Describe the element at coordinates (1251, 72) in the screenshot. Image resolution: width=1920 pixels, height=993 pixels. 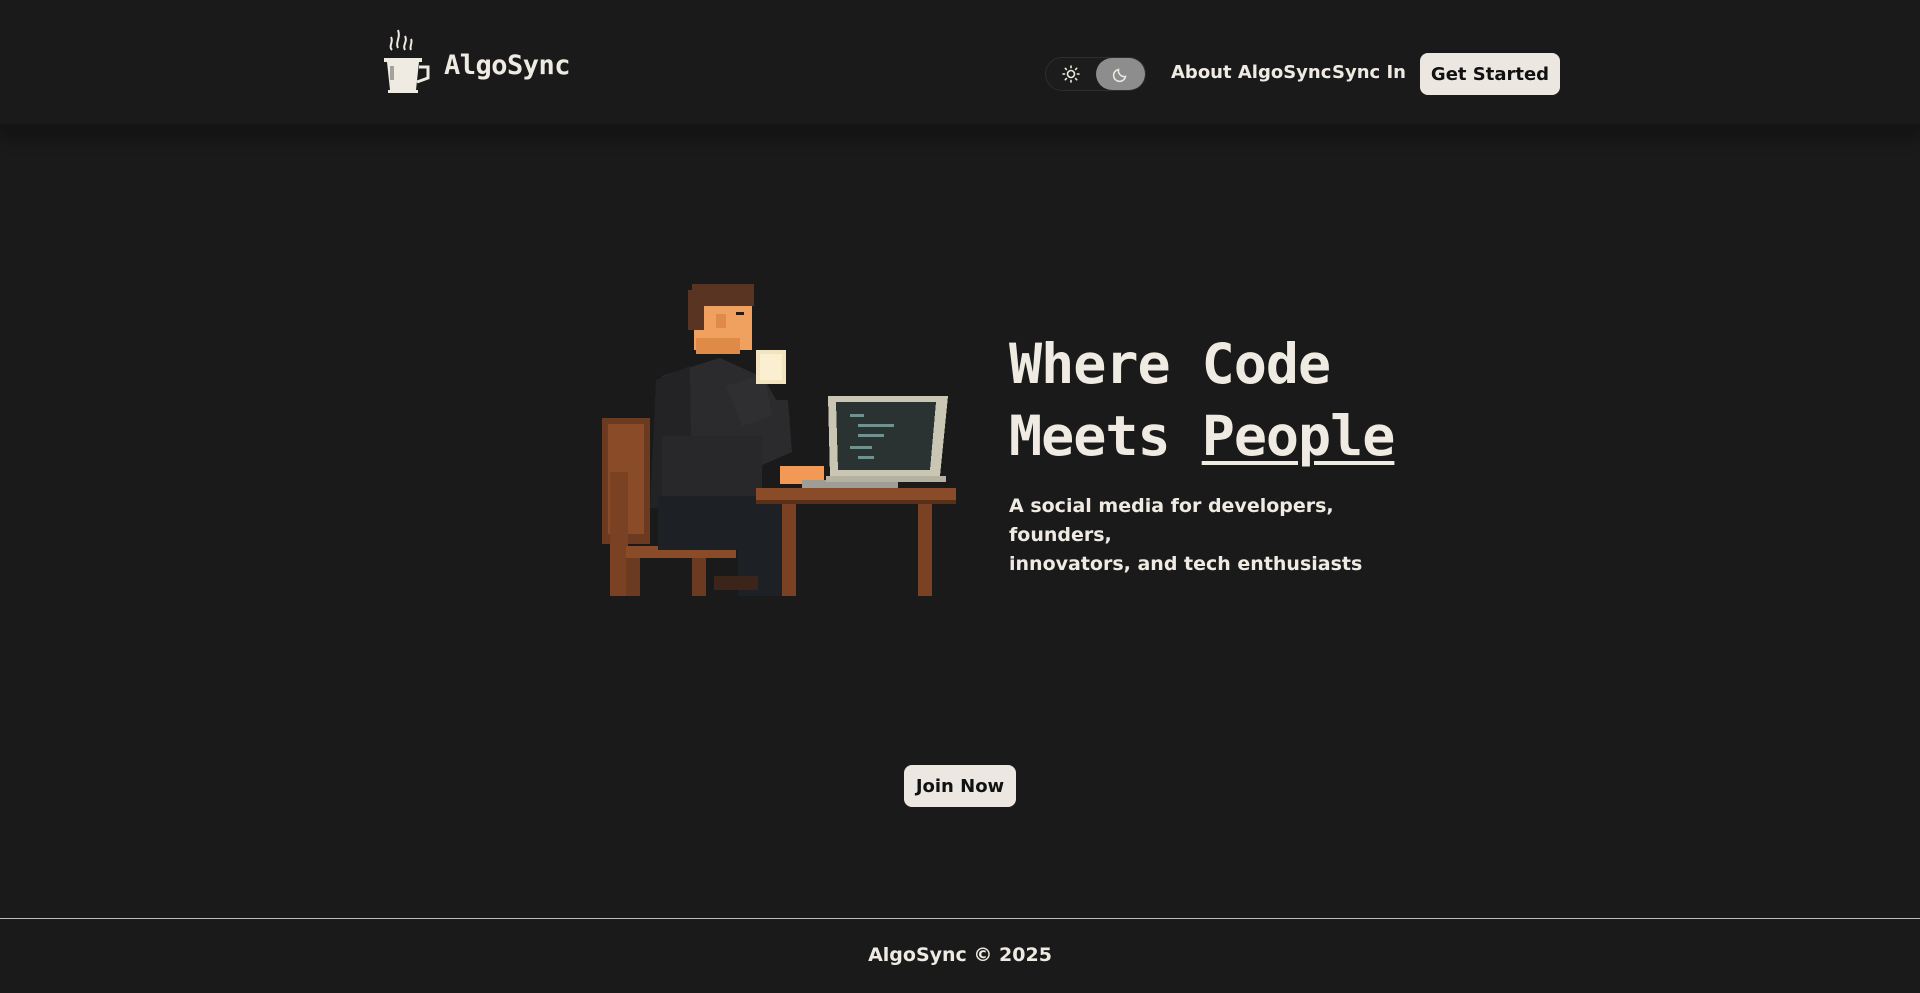
I see `nav-about-link: About AlgoSync` at that location.